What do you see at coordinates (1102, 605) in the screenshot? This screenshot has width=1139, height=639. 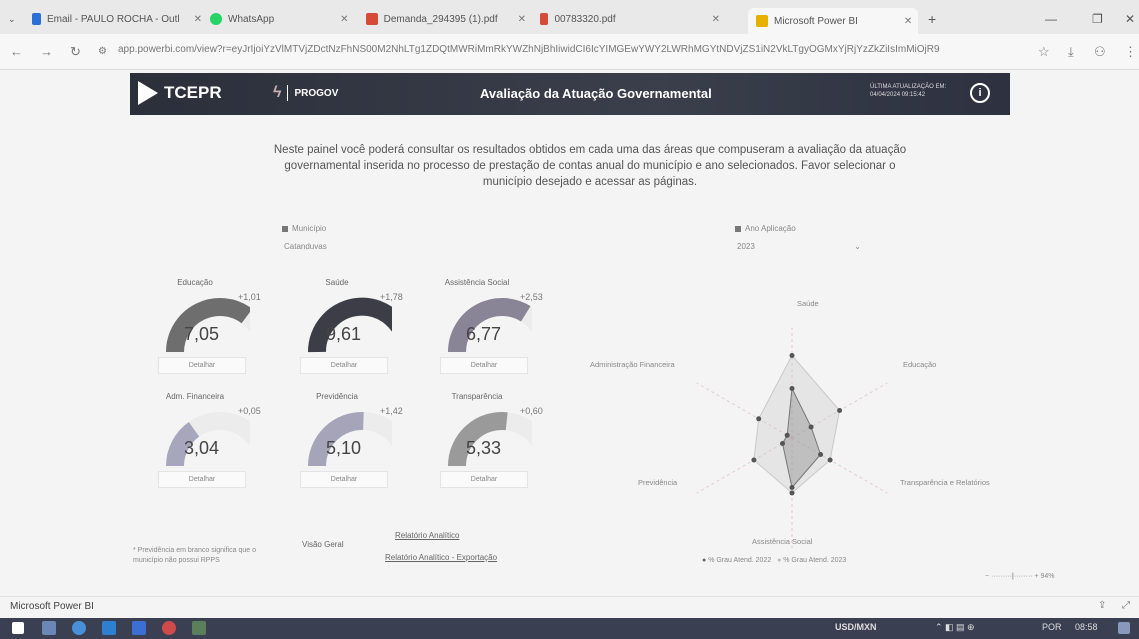 I see `share-icon: ⇪` at bounding box center [1102, 605].